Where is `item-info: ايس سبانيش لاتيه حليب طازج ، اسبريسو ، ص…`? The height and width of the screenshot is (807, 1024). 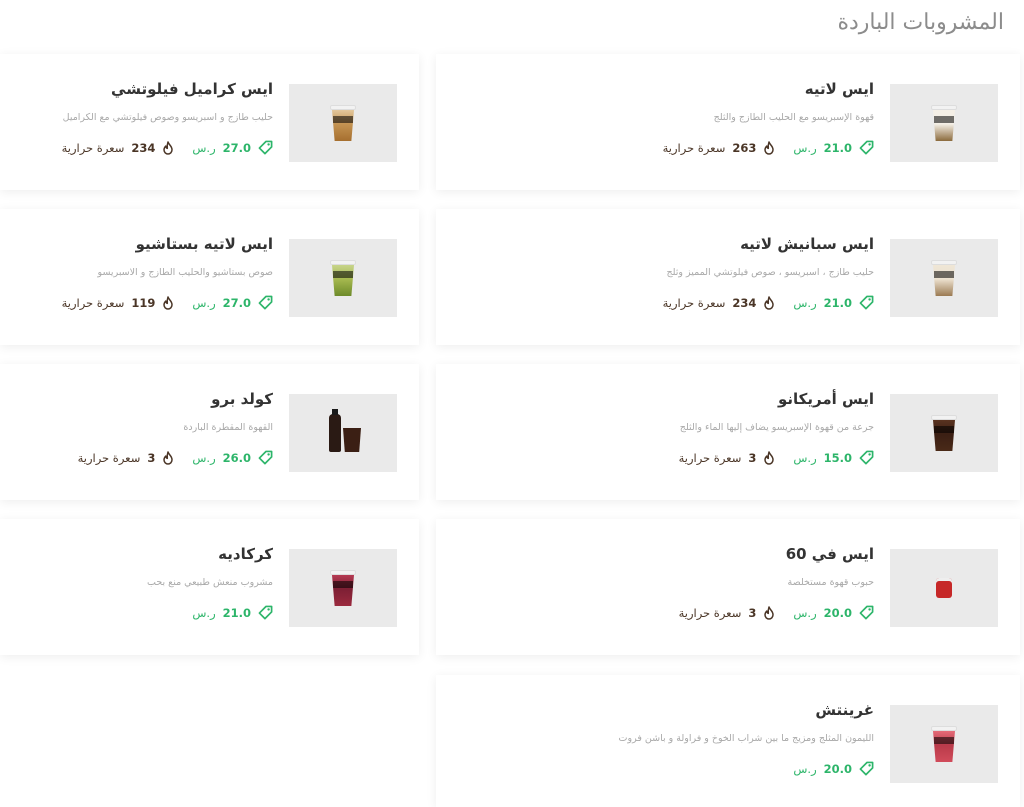
item-info: ايس سبانيش لاتيه حليب طازج ، اسبريسو ، ص… is located at coordinates (662, 272).